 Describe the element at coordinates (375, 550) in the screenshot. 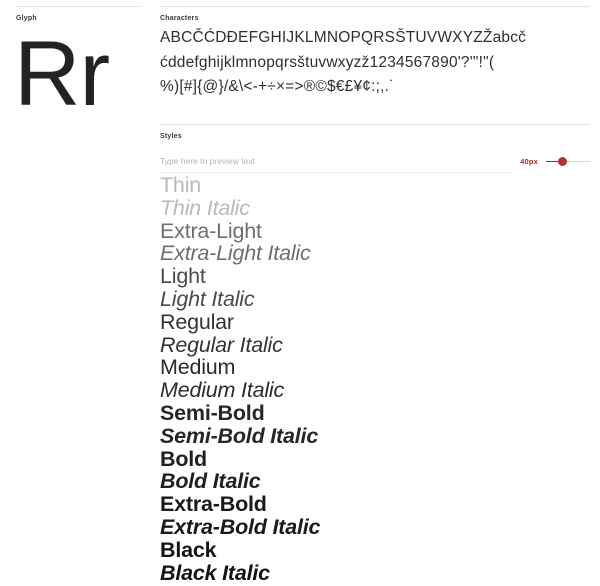

I see `style-list-item: Black` at that location.